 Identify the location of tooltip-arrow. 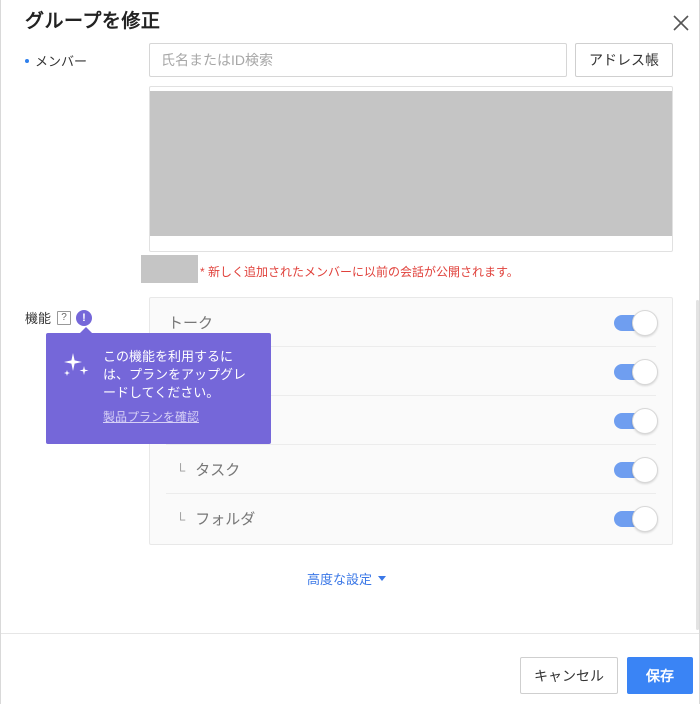
(86, 330).